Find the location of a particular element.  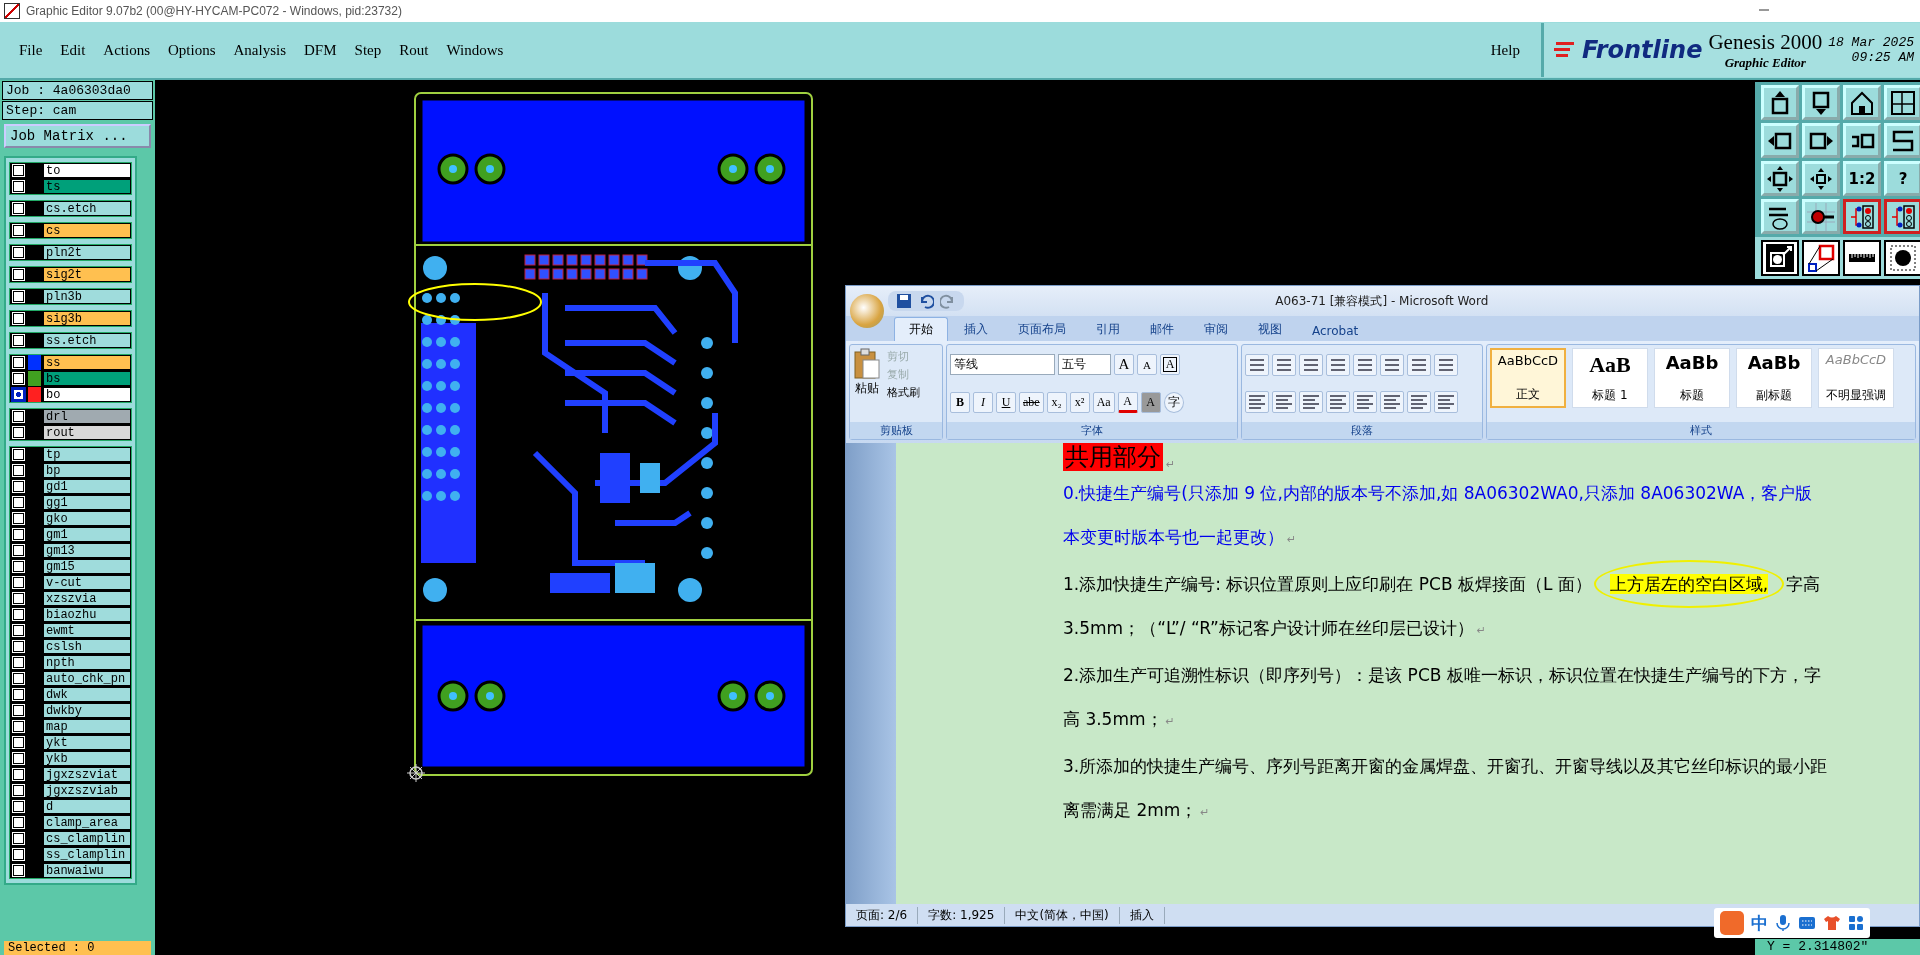

layer-name: dwkby is located at coordinates (87, 710).